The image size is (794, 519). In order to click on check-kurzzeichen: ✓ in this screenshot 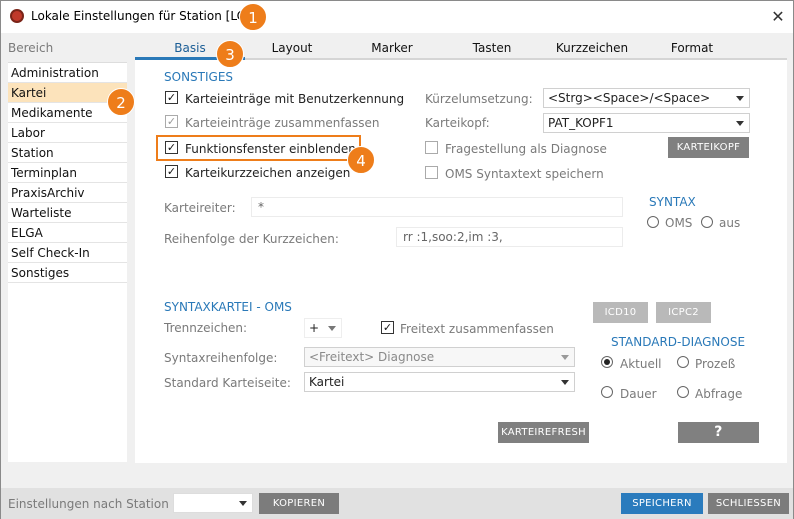, I will do `click(171, 171)`.